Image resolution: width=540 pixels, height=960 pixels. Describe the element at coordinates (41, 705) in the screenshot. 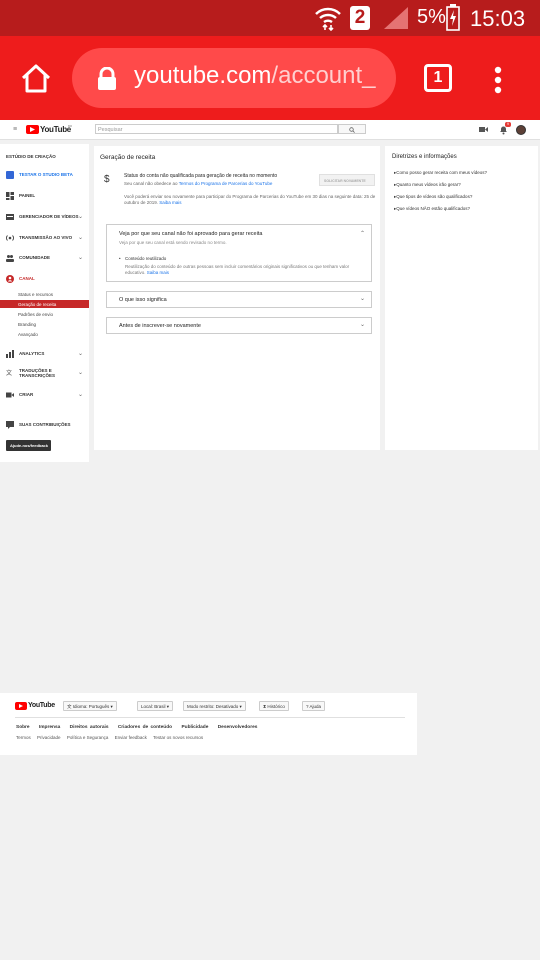

I see `footer-logo-text: YouTube` at that location.